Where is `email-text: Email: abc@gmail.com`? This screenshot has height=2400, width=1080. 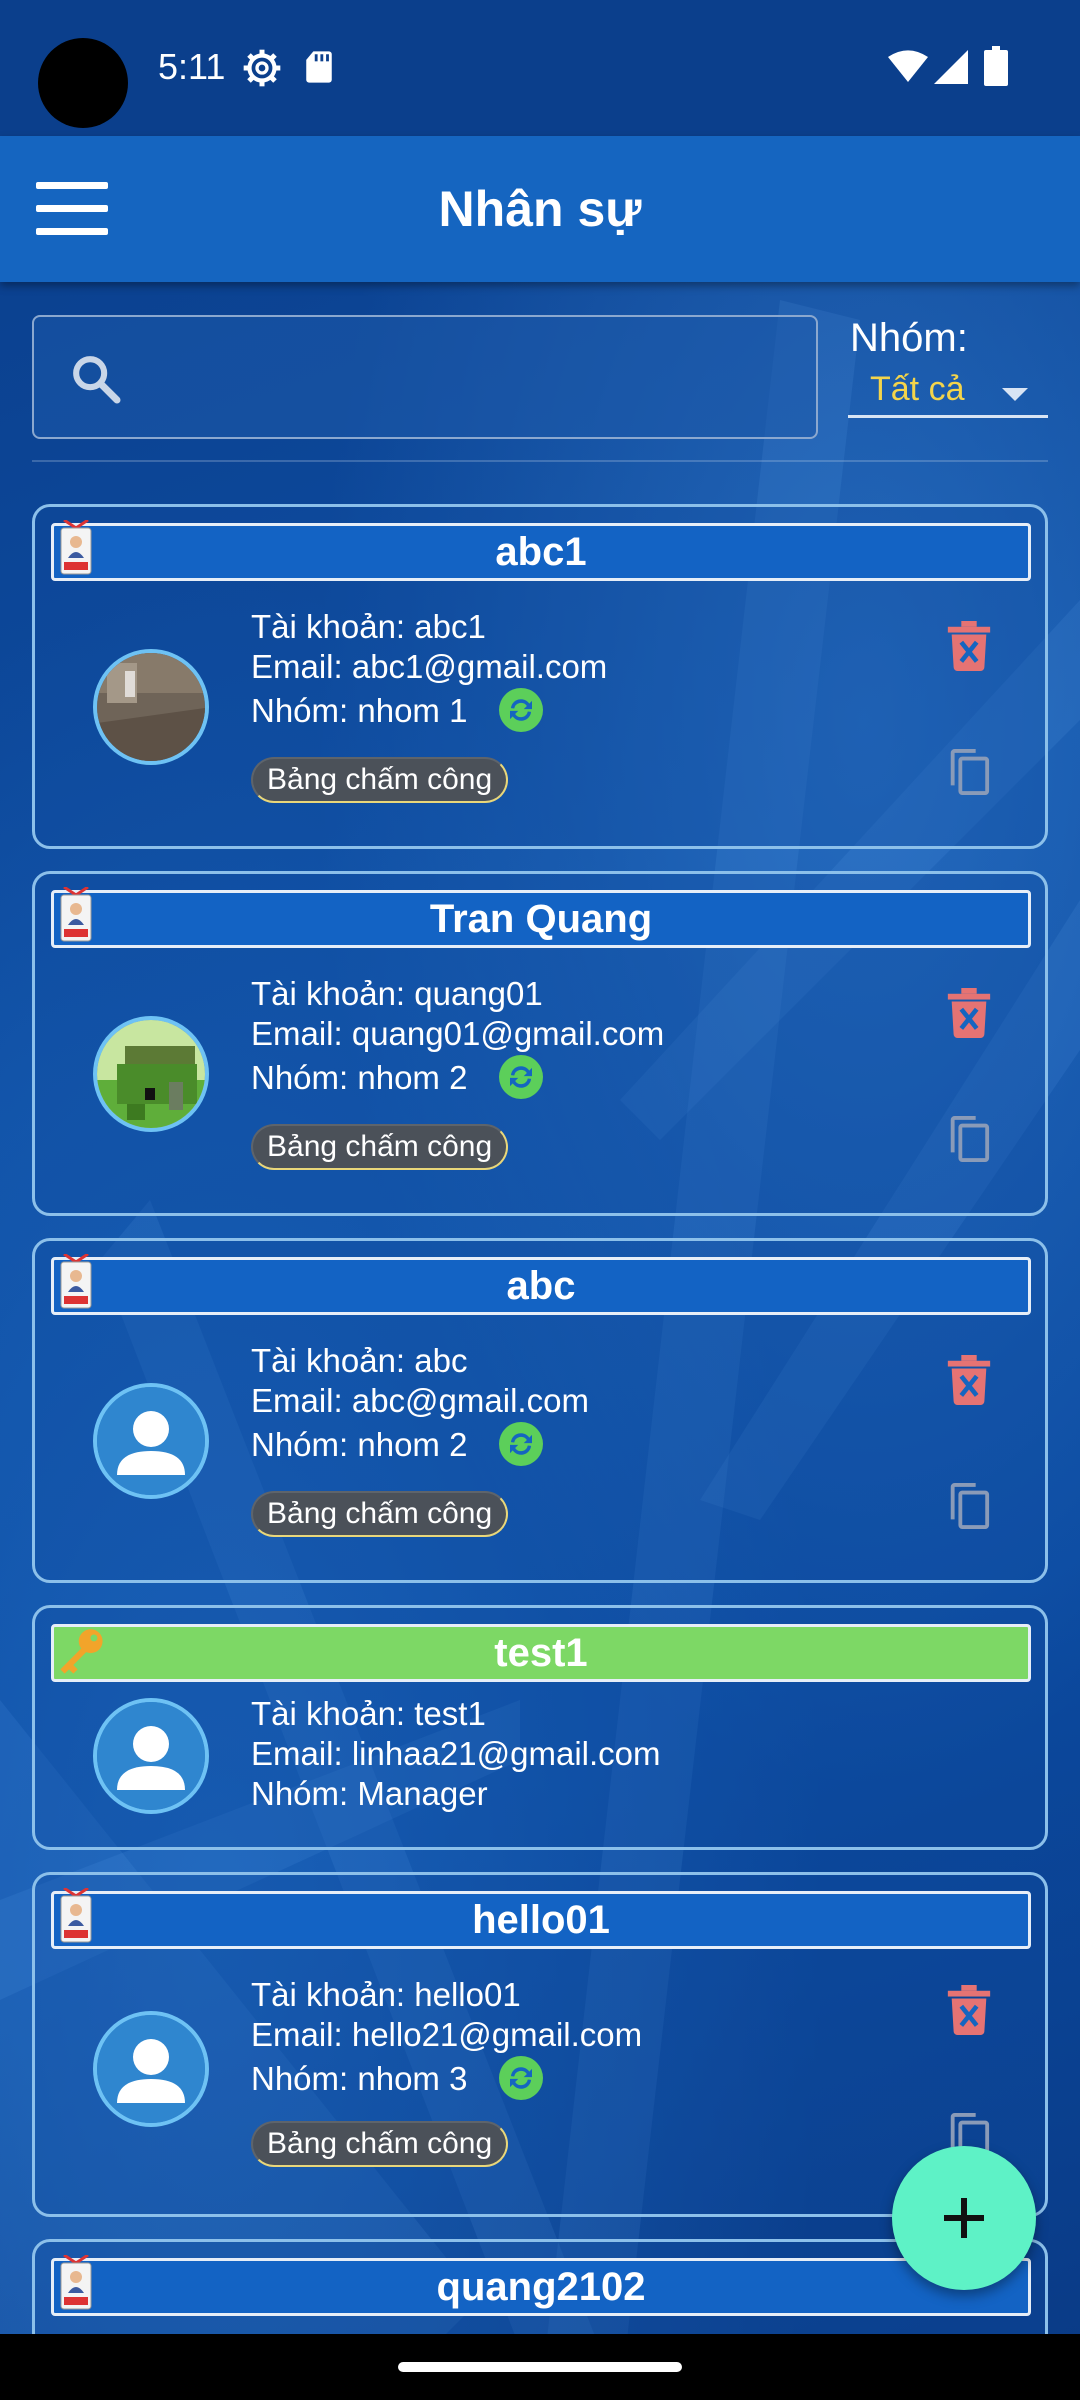 email-text: Email: abc@gmail.com is located at coordinates (420, 1400).